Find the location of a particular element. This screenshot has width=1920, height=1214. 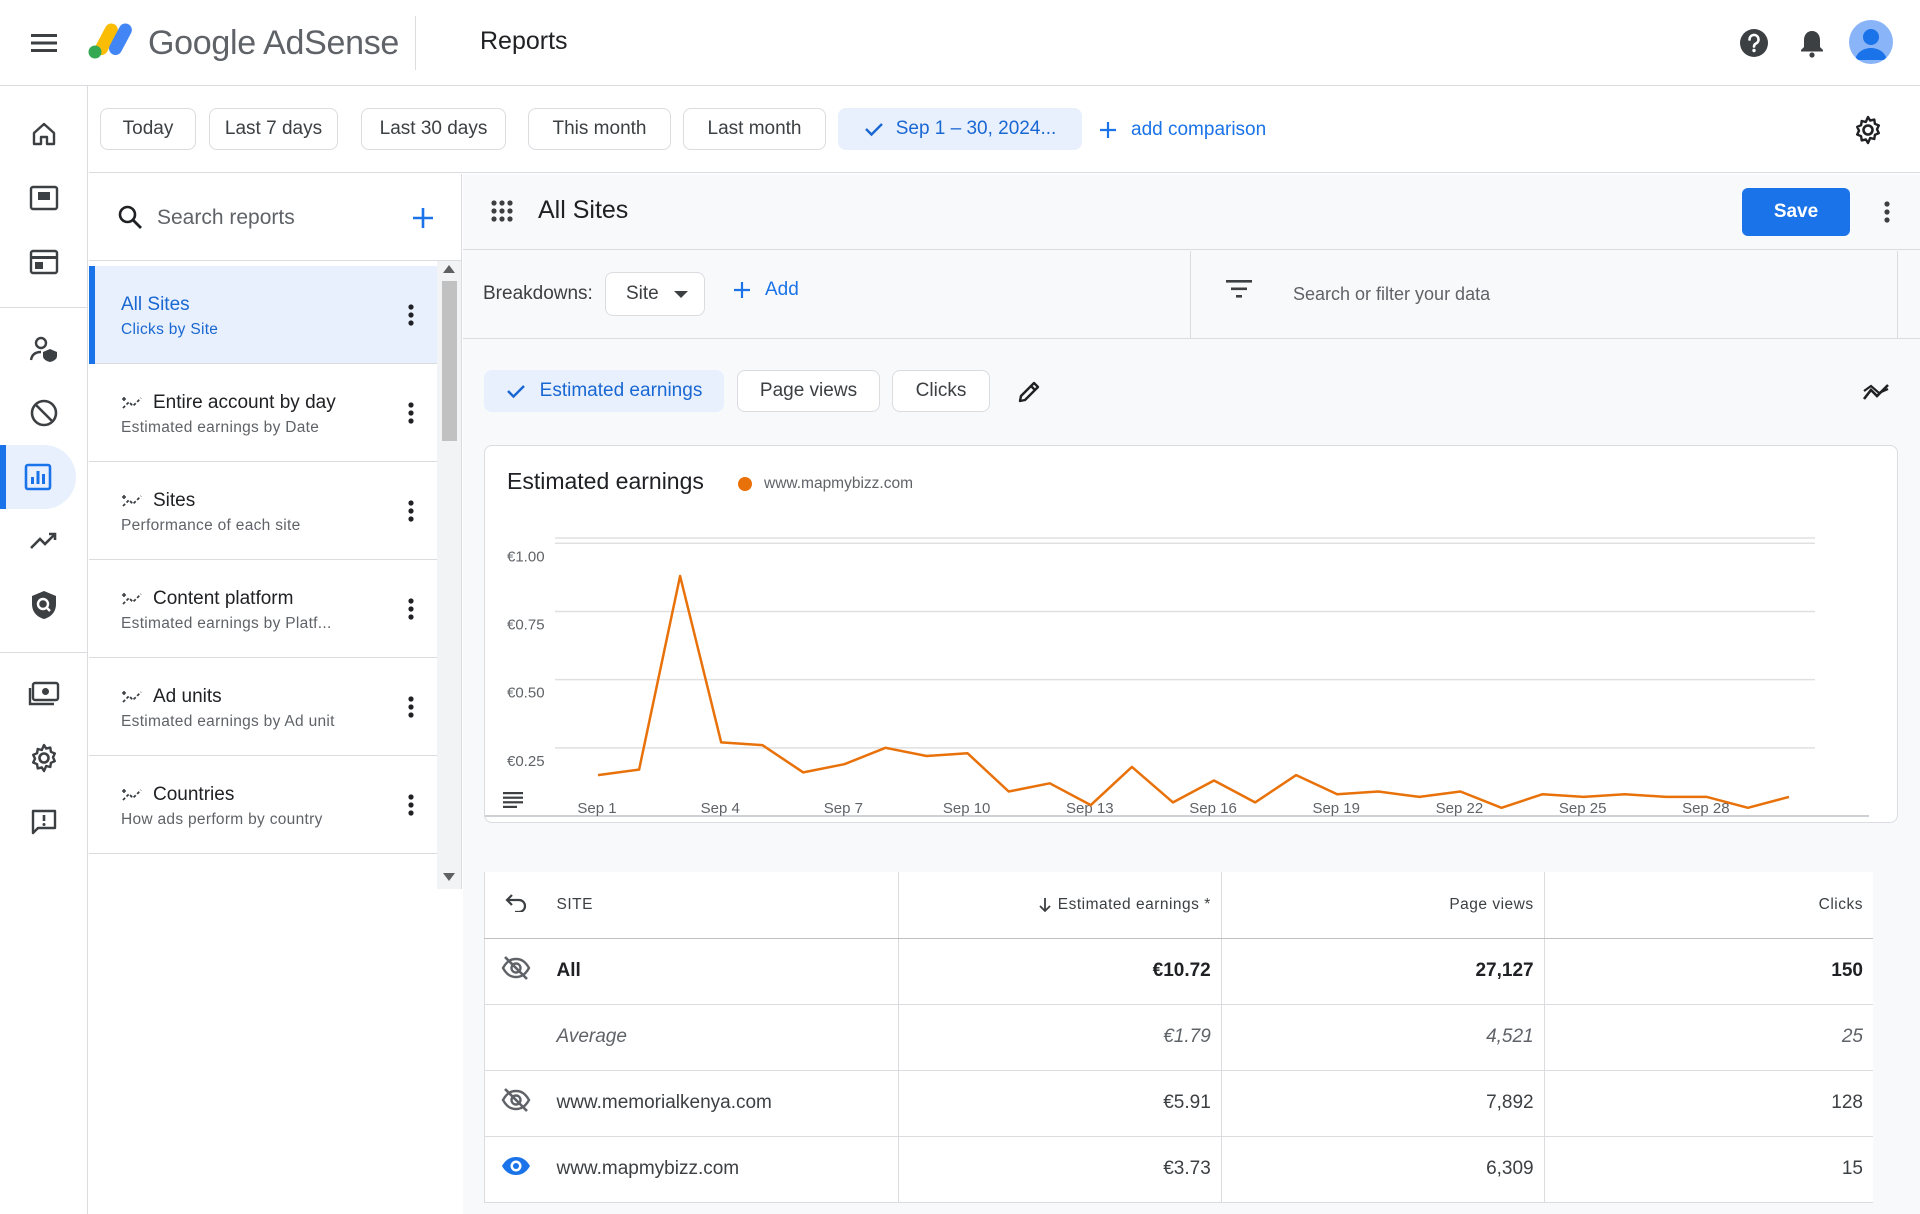

add-comparison-button: add comparison is located at coordinates (1182, 130).